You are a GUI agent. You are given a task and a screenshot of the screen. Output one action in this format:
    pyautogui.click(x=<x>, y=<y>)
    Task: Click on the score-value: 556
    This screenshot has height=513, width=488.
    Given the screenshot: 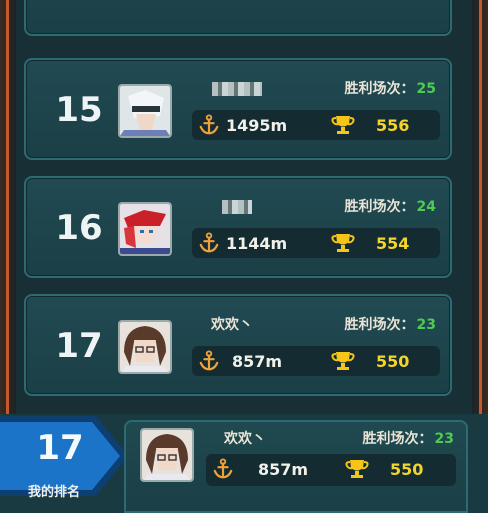 What is the action you would take?
    pyautogui.click(x=393, y=125)
    